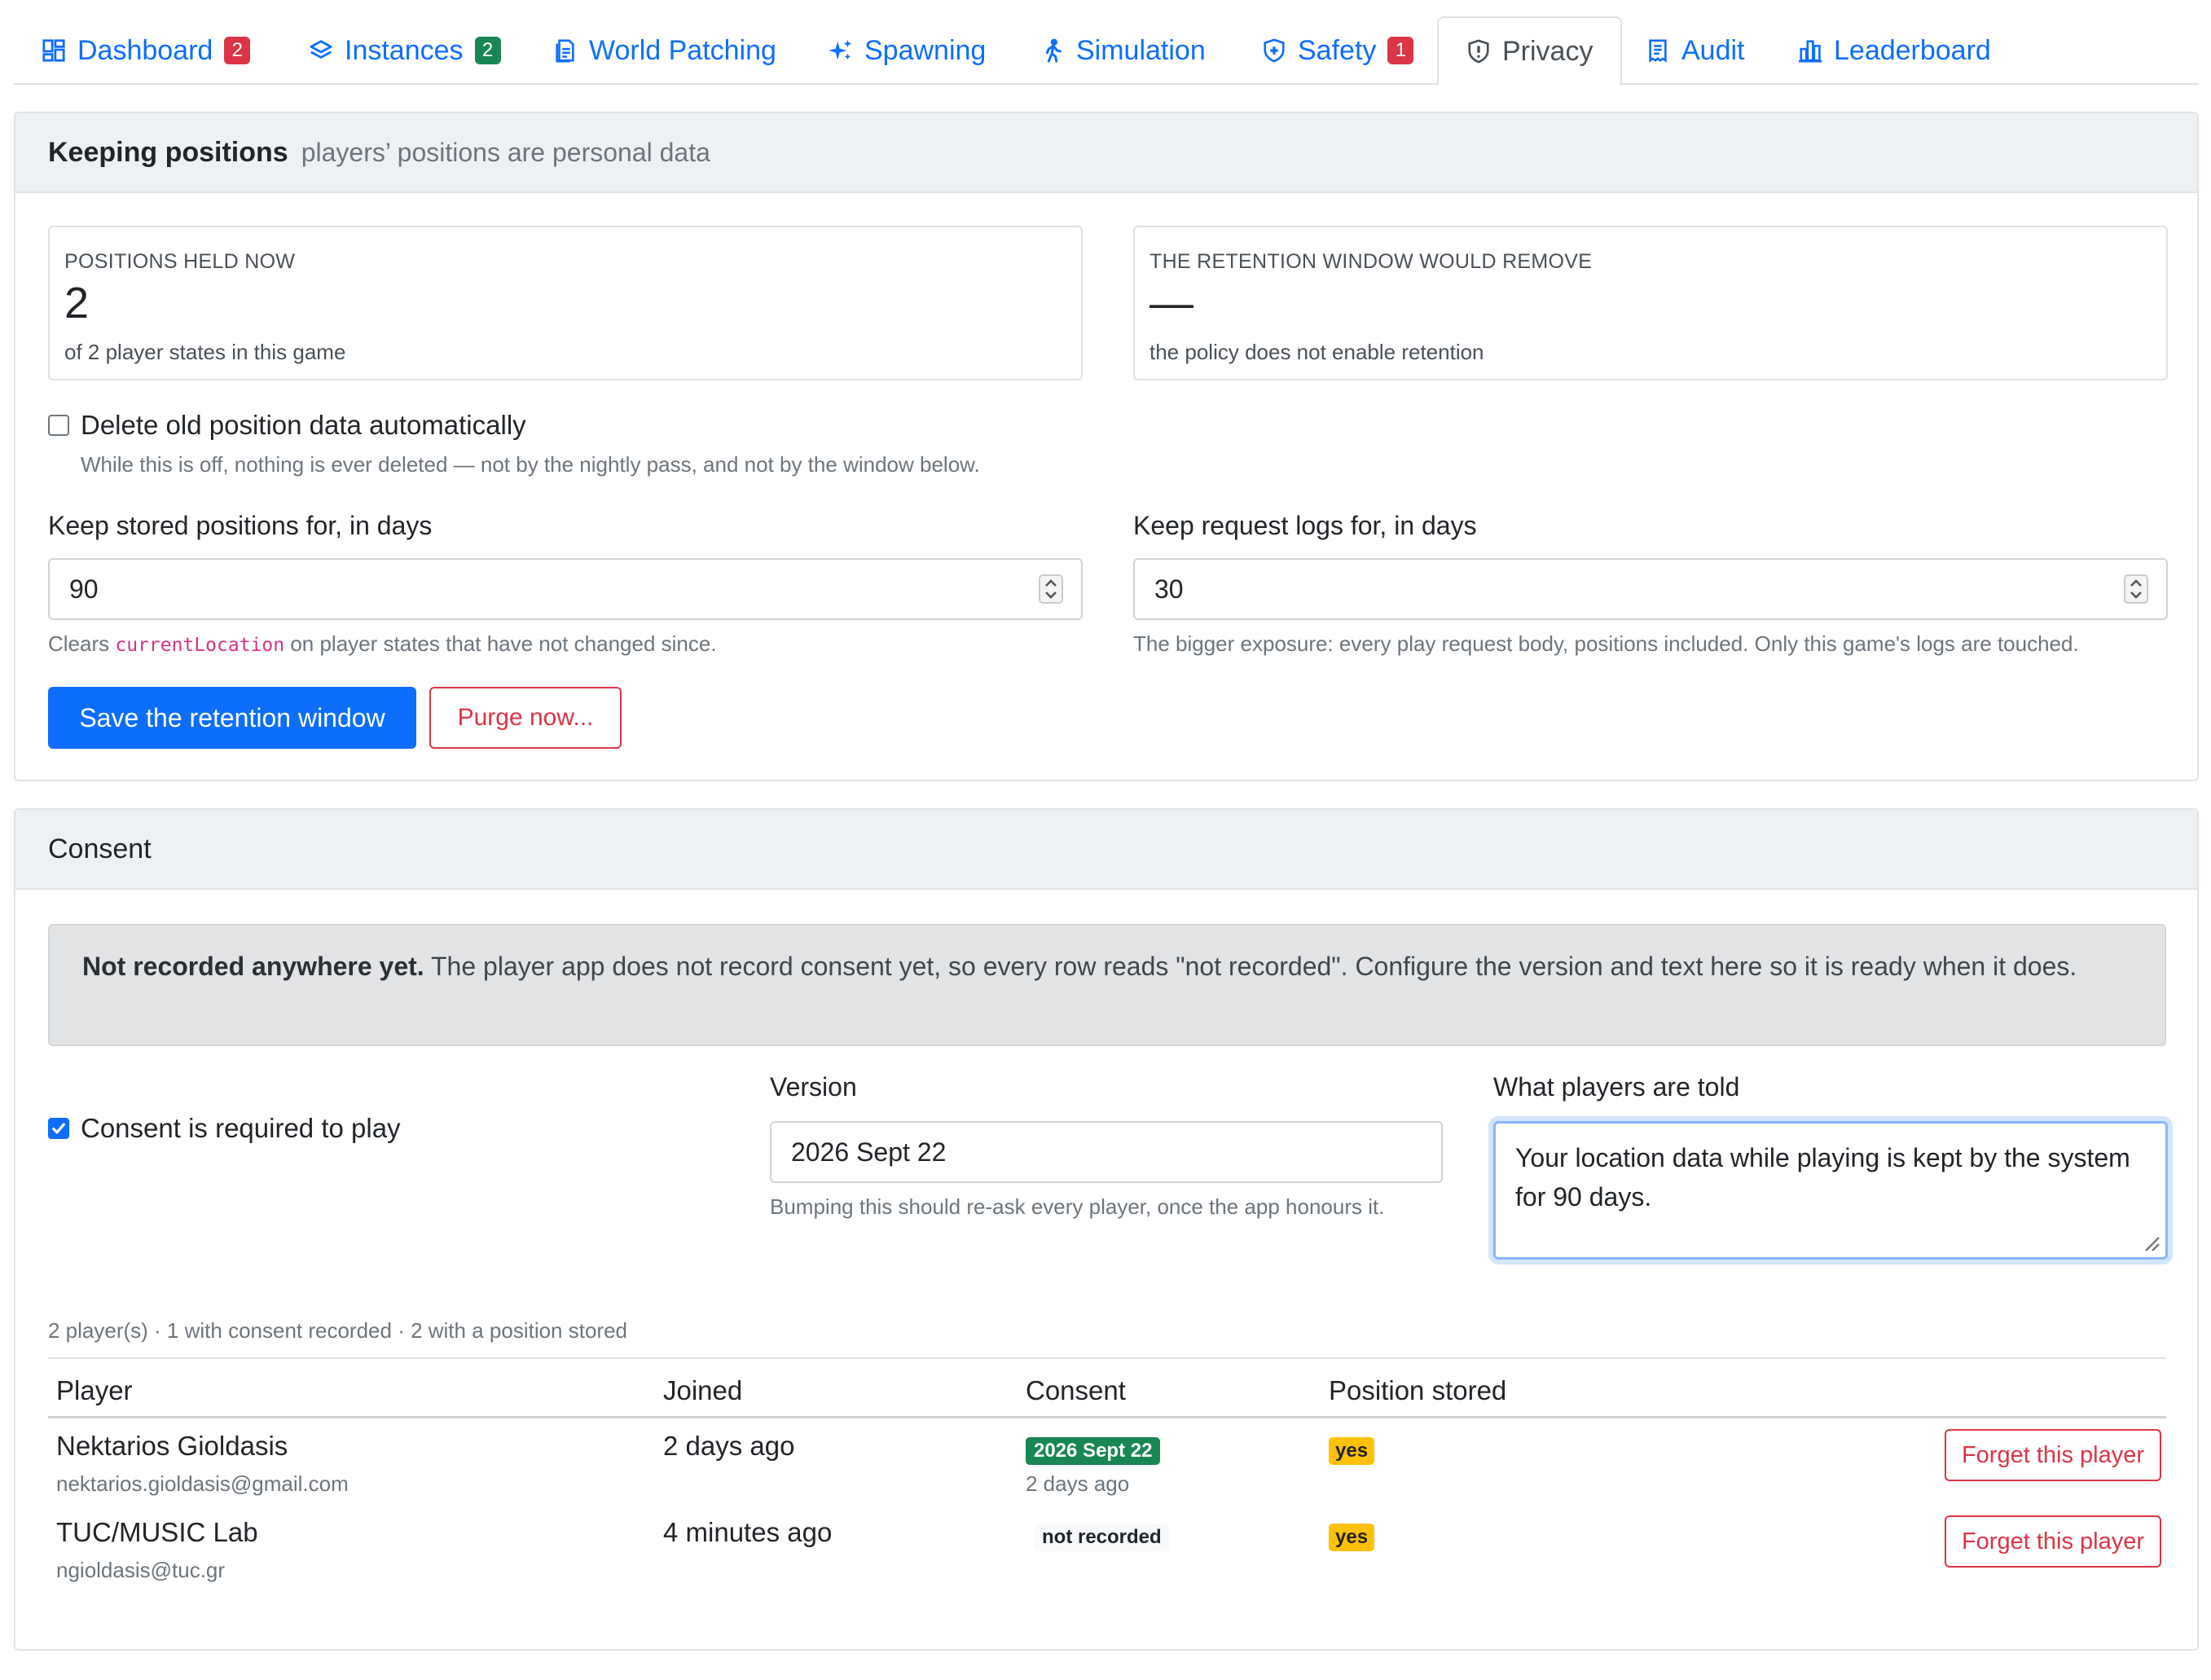 The height and width of the screenshot is (1680, 2211). What do you see at coordinates (168, 152) in the screenshot?
I see `retention-title: Keeping positions` at bounding box center [168, 152].